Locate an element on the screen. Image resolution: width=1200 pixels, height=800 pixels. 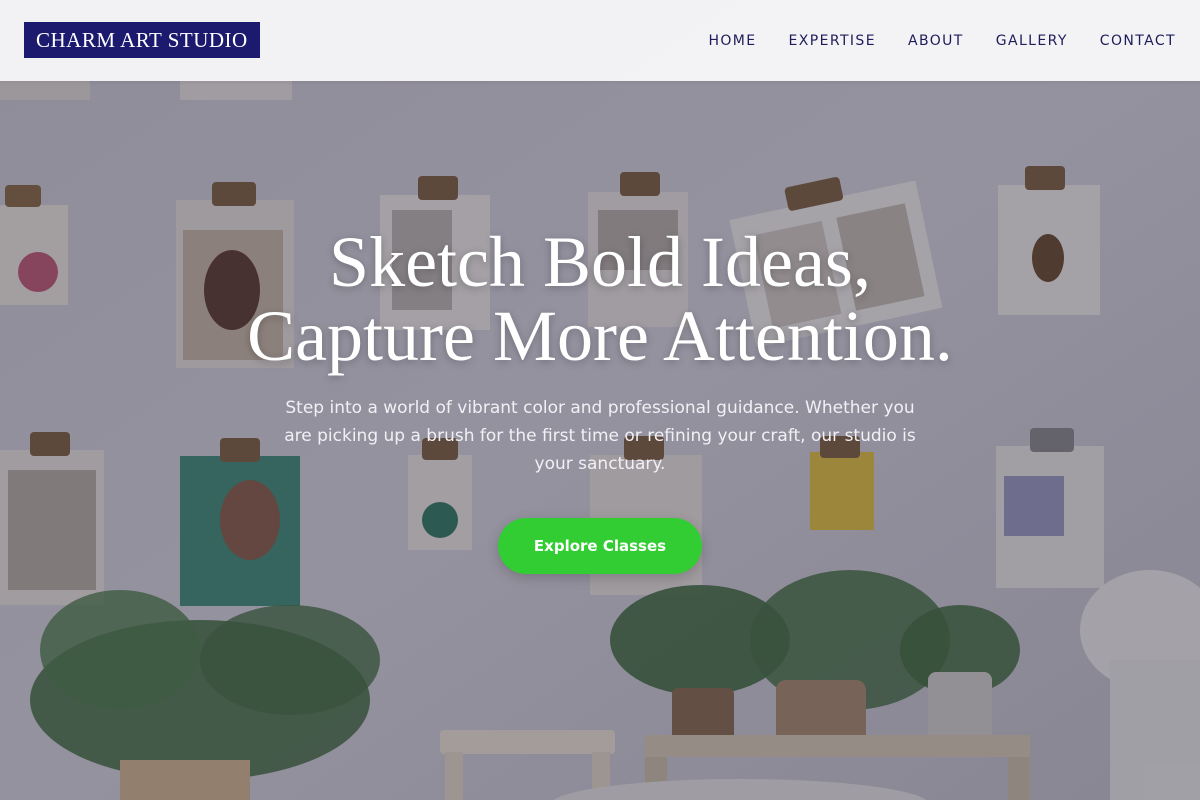
nav-gallery: GALLERY is located at coordinates (1032, 41).